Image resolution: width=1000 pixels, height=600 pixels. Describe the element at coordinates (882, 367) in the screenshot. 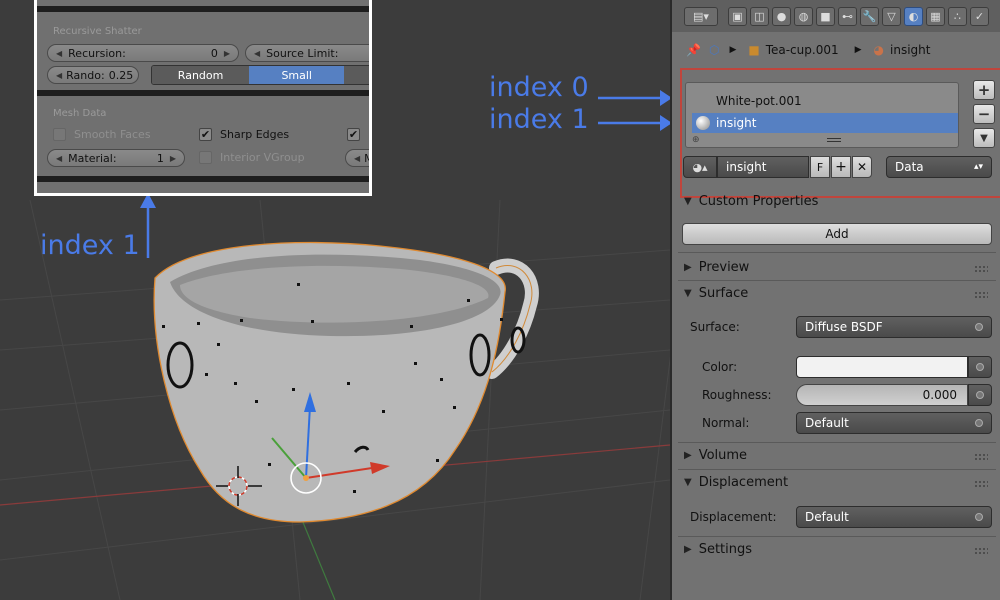

I see `color-swatch` at that location.